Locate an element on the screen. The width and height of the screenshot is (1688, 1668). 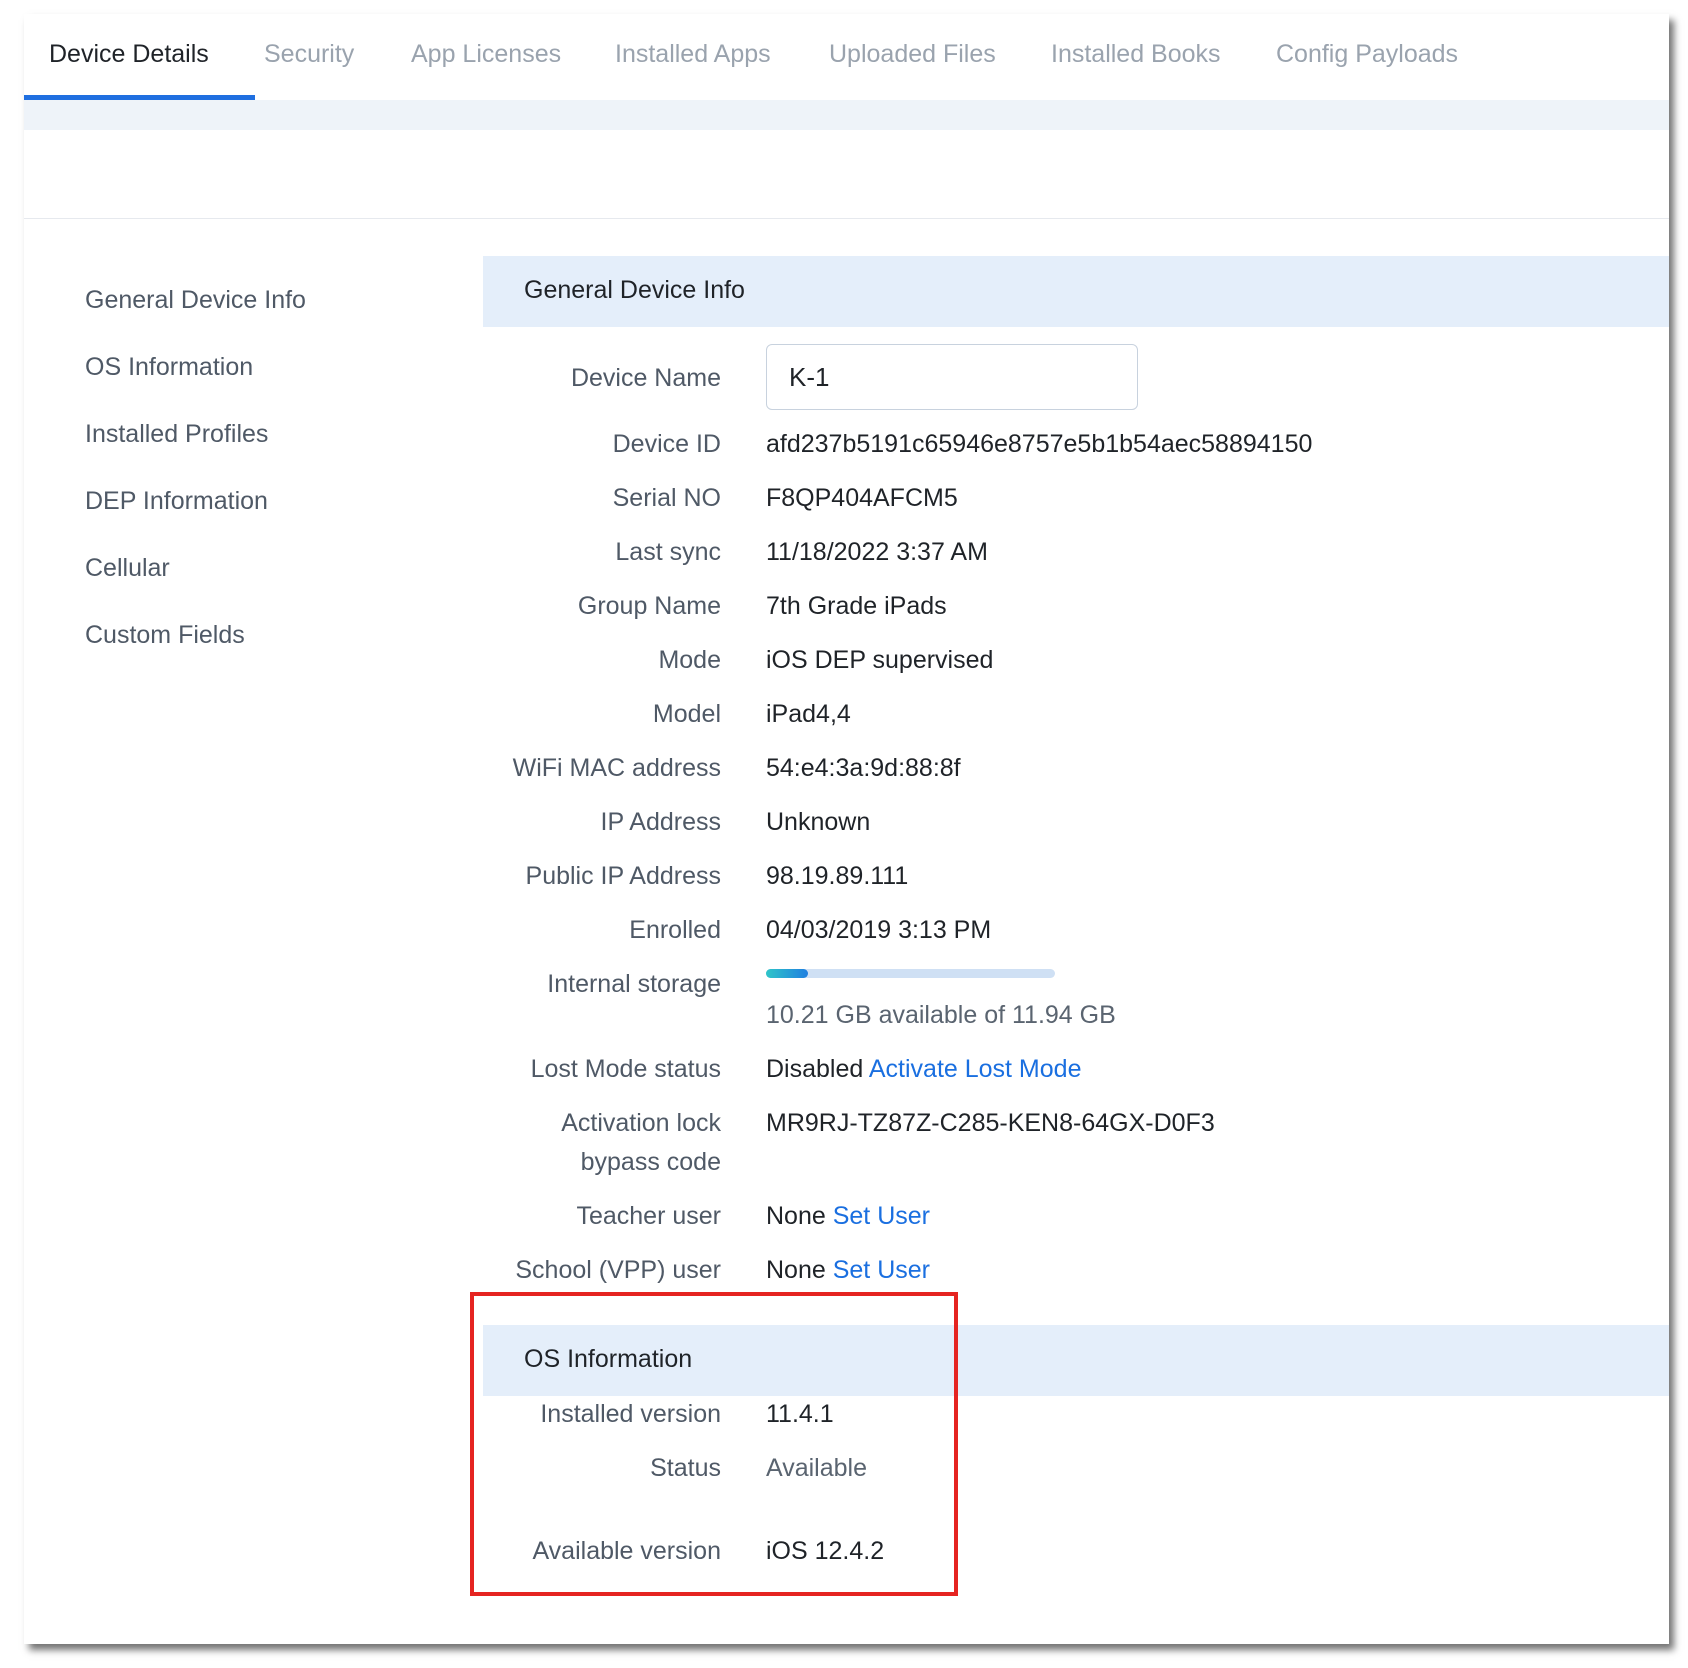
group-name-value: 7th Grade iPads is located at coordinates (856, 606).